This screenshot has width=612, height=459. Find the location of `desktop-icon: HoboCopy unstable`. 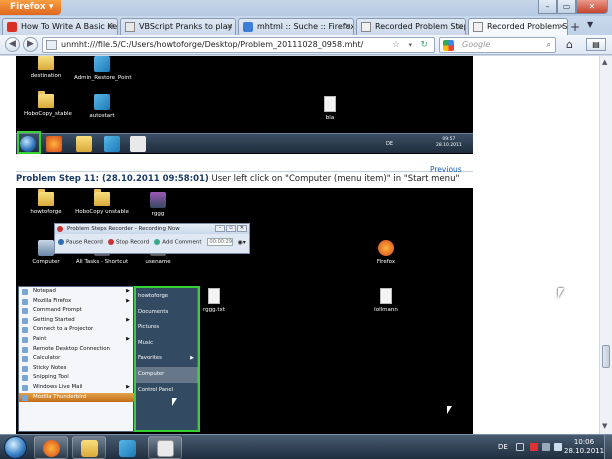

desktop-icon: HoboCopy unstable is located at coordinates (102, 202).